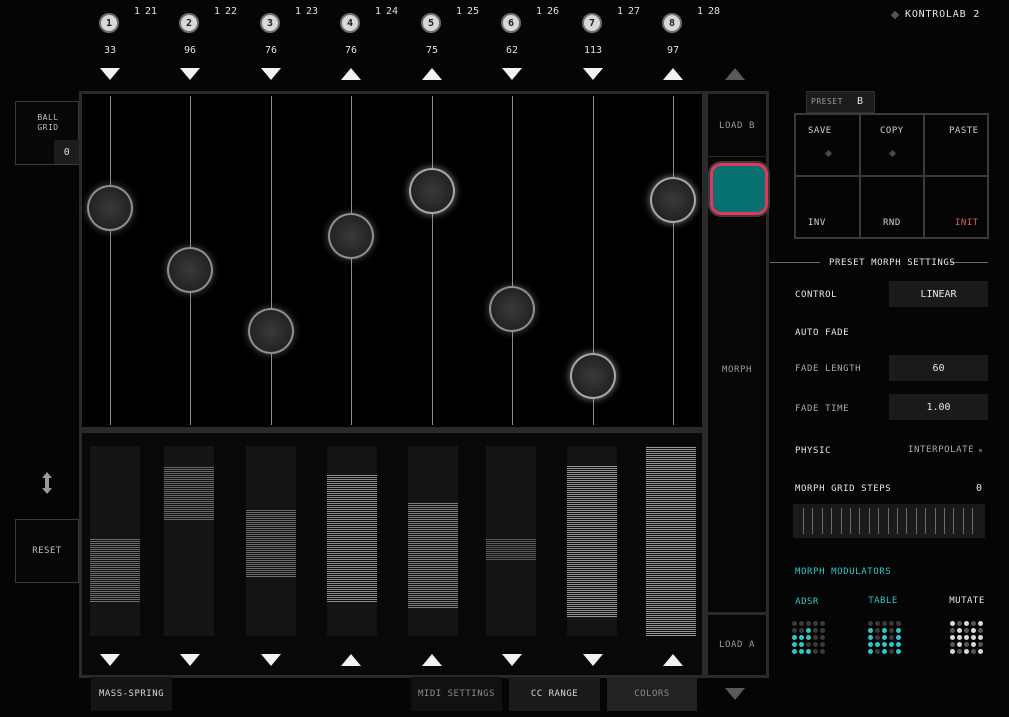  I want to click on channel-cc-number: 24, so click(392, 11).